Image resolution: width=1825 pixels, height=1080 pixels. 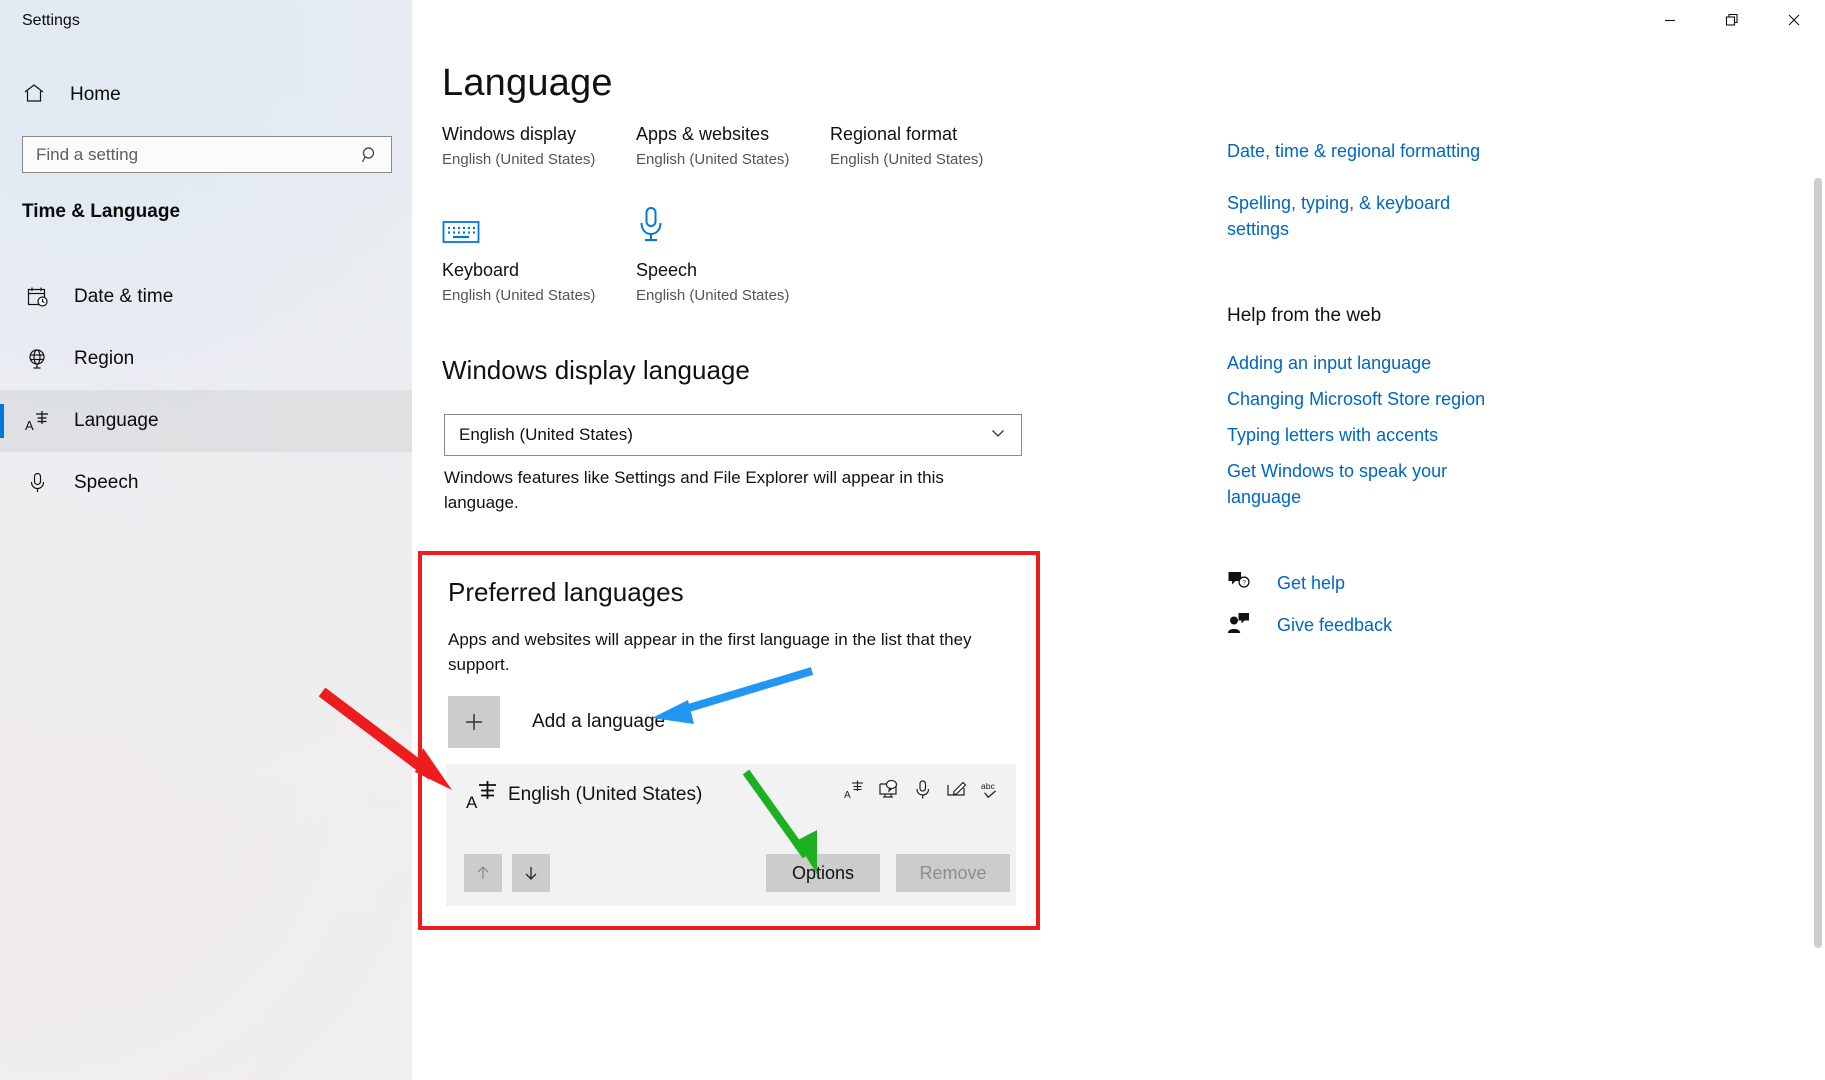 What do you see at coordinates (104, 358) in the screenshot?
I see `sidebar-item-region-label: Region` at bounding box center [104, 358].